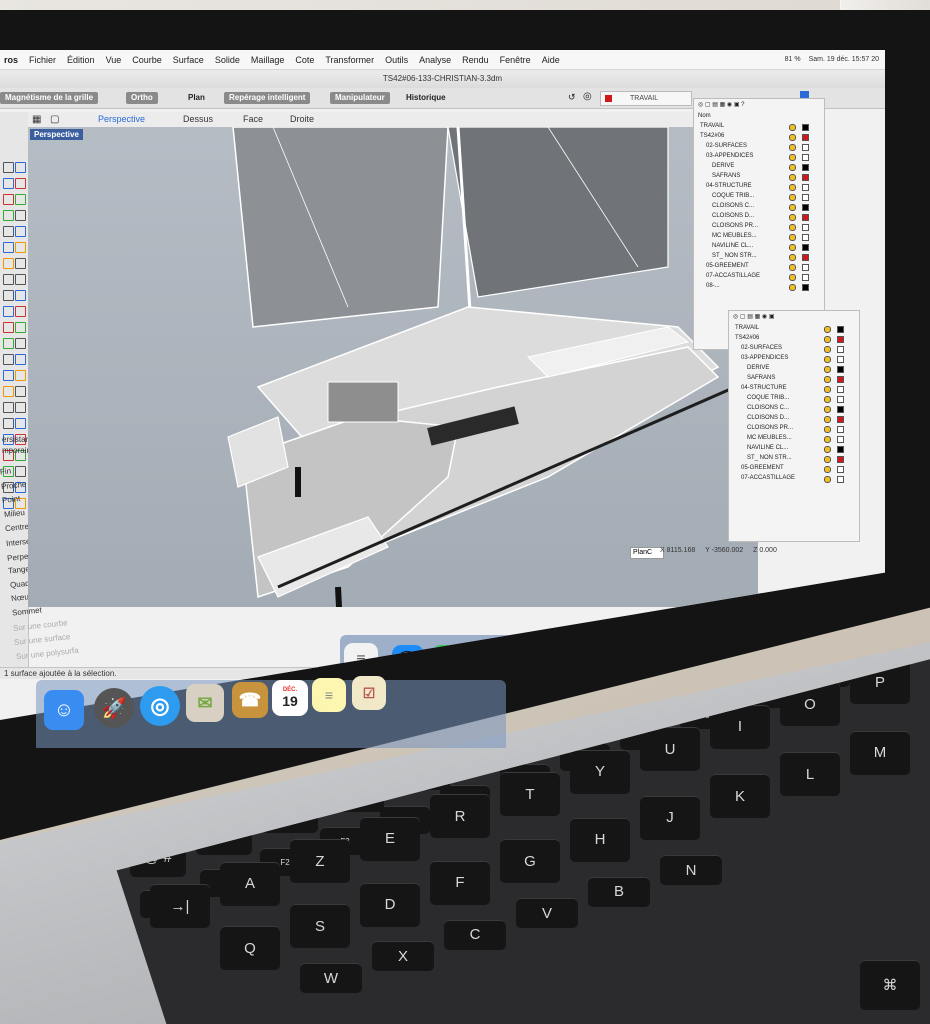 The height and width of the screenshot is (1024, 930). I want to click on key: G, so click(530, 861).